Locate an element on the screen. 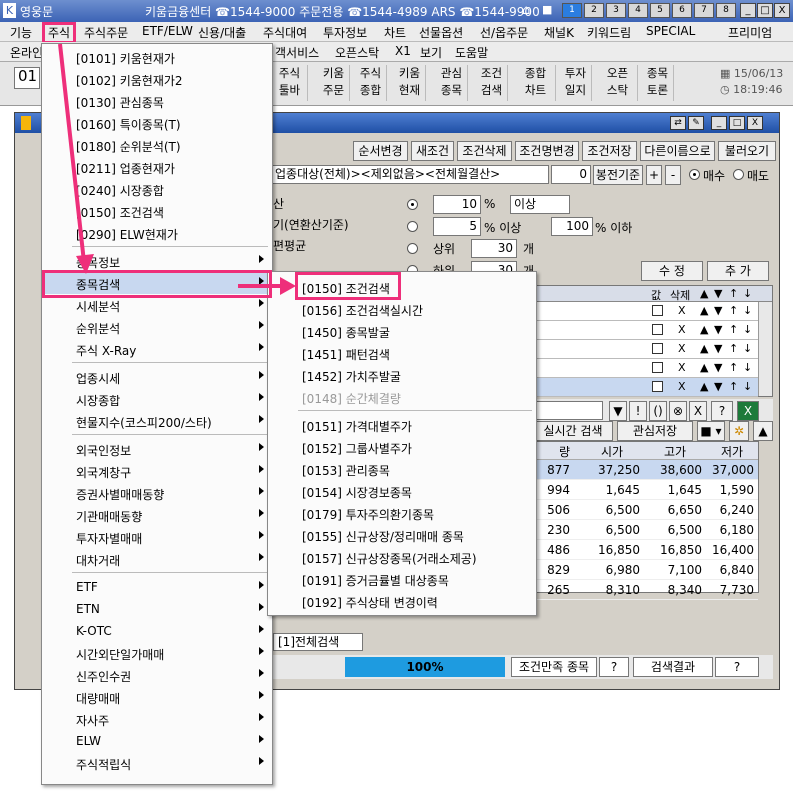 This screenshot has width=793, height=791. option3-value: 30 is located at coordinates (494, 248).